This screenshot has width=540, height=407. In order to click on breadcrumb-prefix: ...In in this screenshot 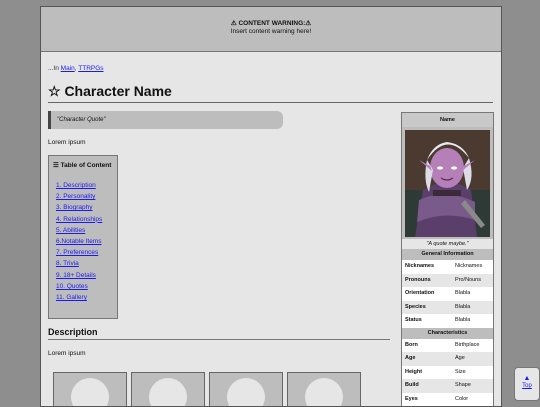, I will do `click(54, 68)`.